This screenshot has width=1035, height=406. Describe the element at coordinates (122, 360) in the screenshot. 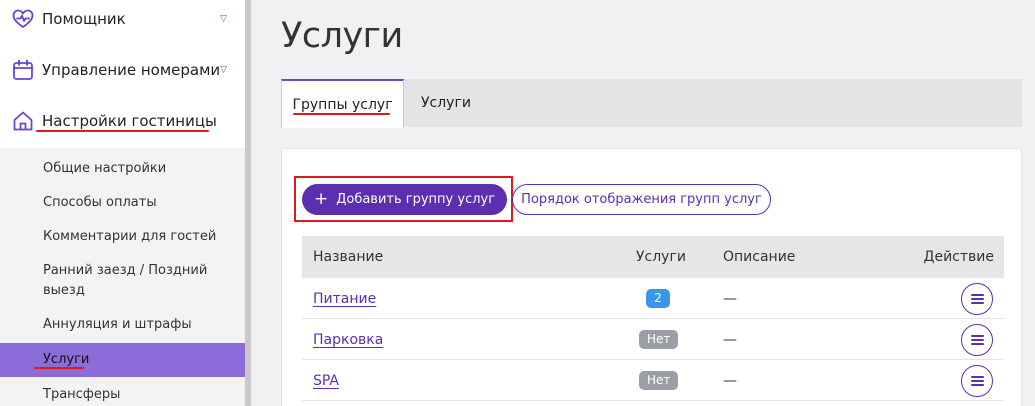

I see `submenu-item-services: Услуги` at that location.